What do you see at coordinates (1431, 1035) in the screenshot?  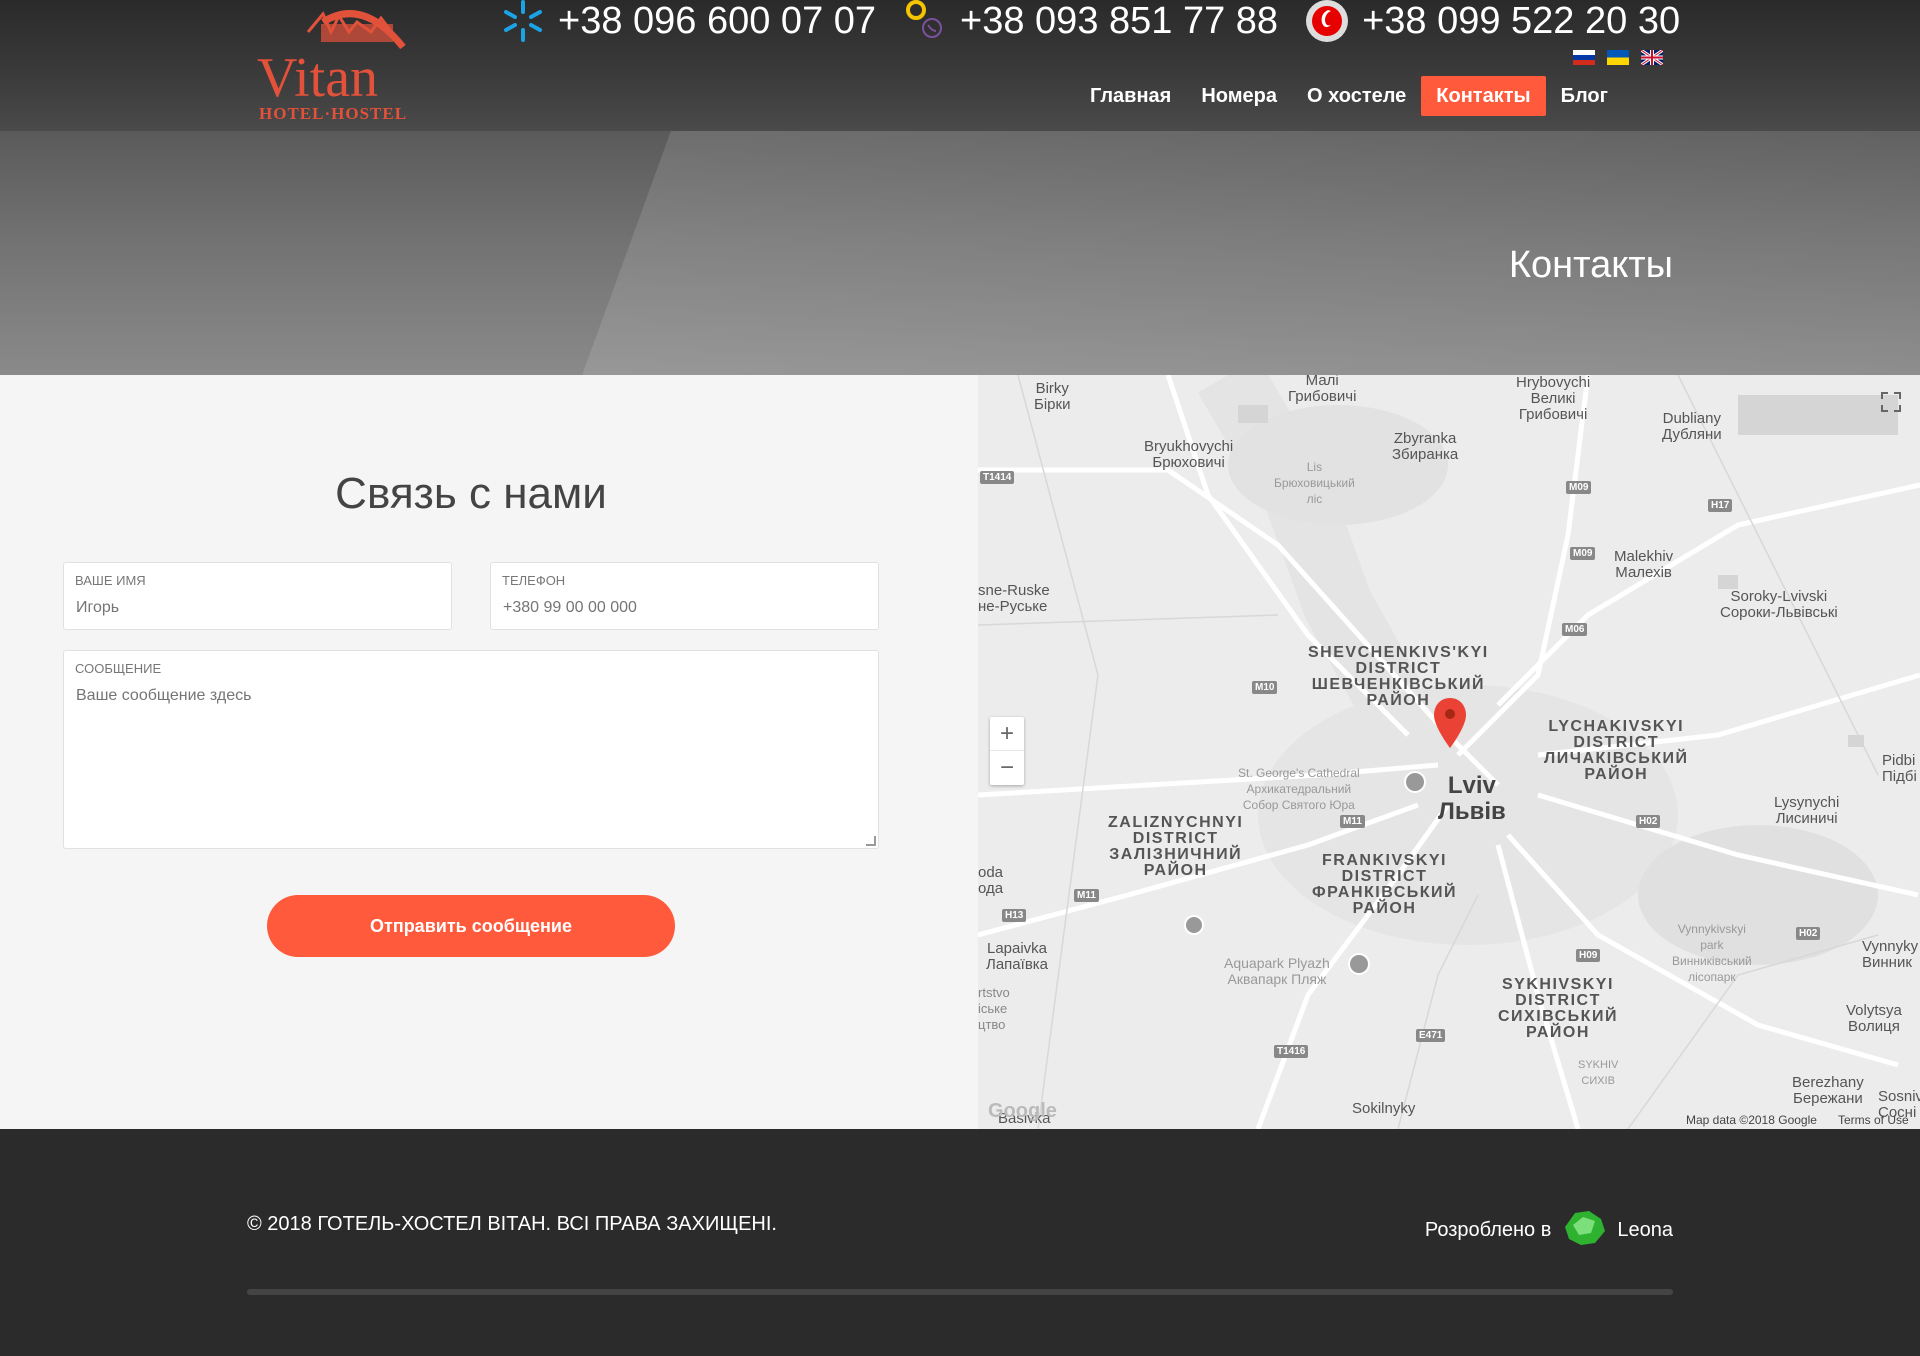 I see `road-badge: E471` at bounding box center [1431, 1035].